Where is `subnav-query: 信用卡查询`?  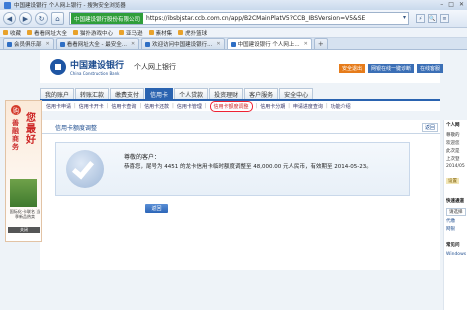 subnav-query: 信用卡查询 is located at coordinates (123, 106).